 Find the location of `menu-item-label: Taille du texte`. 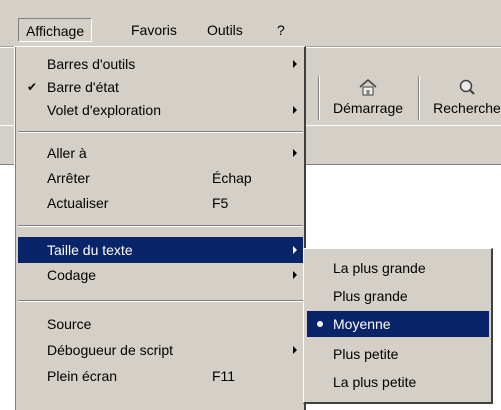

menu-item-label: Taille du texte is located at coordinates (90, 250).